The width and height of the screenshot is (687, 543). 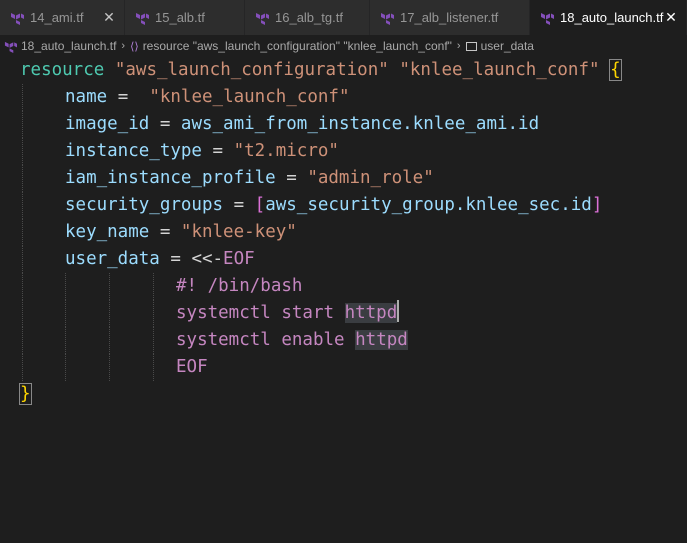 What do you see at coordinates (615, 70) in the screenshot?
I see `open-brace: {` at bounding box center [615, 70].